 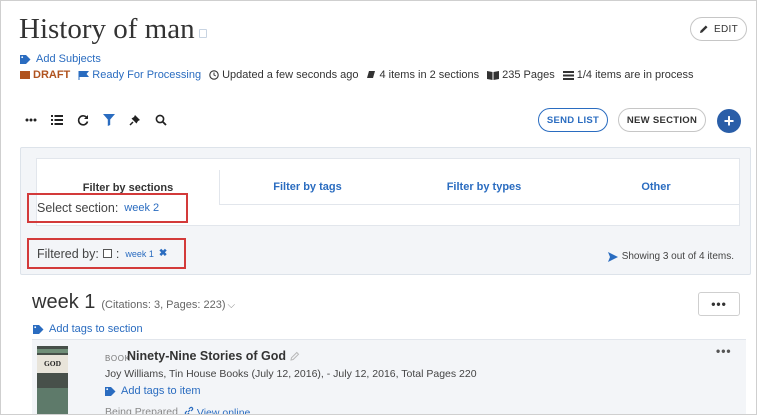 I want to click on item-title-text: Ninety-Nine Stories of God, so click(x=207, y=356).